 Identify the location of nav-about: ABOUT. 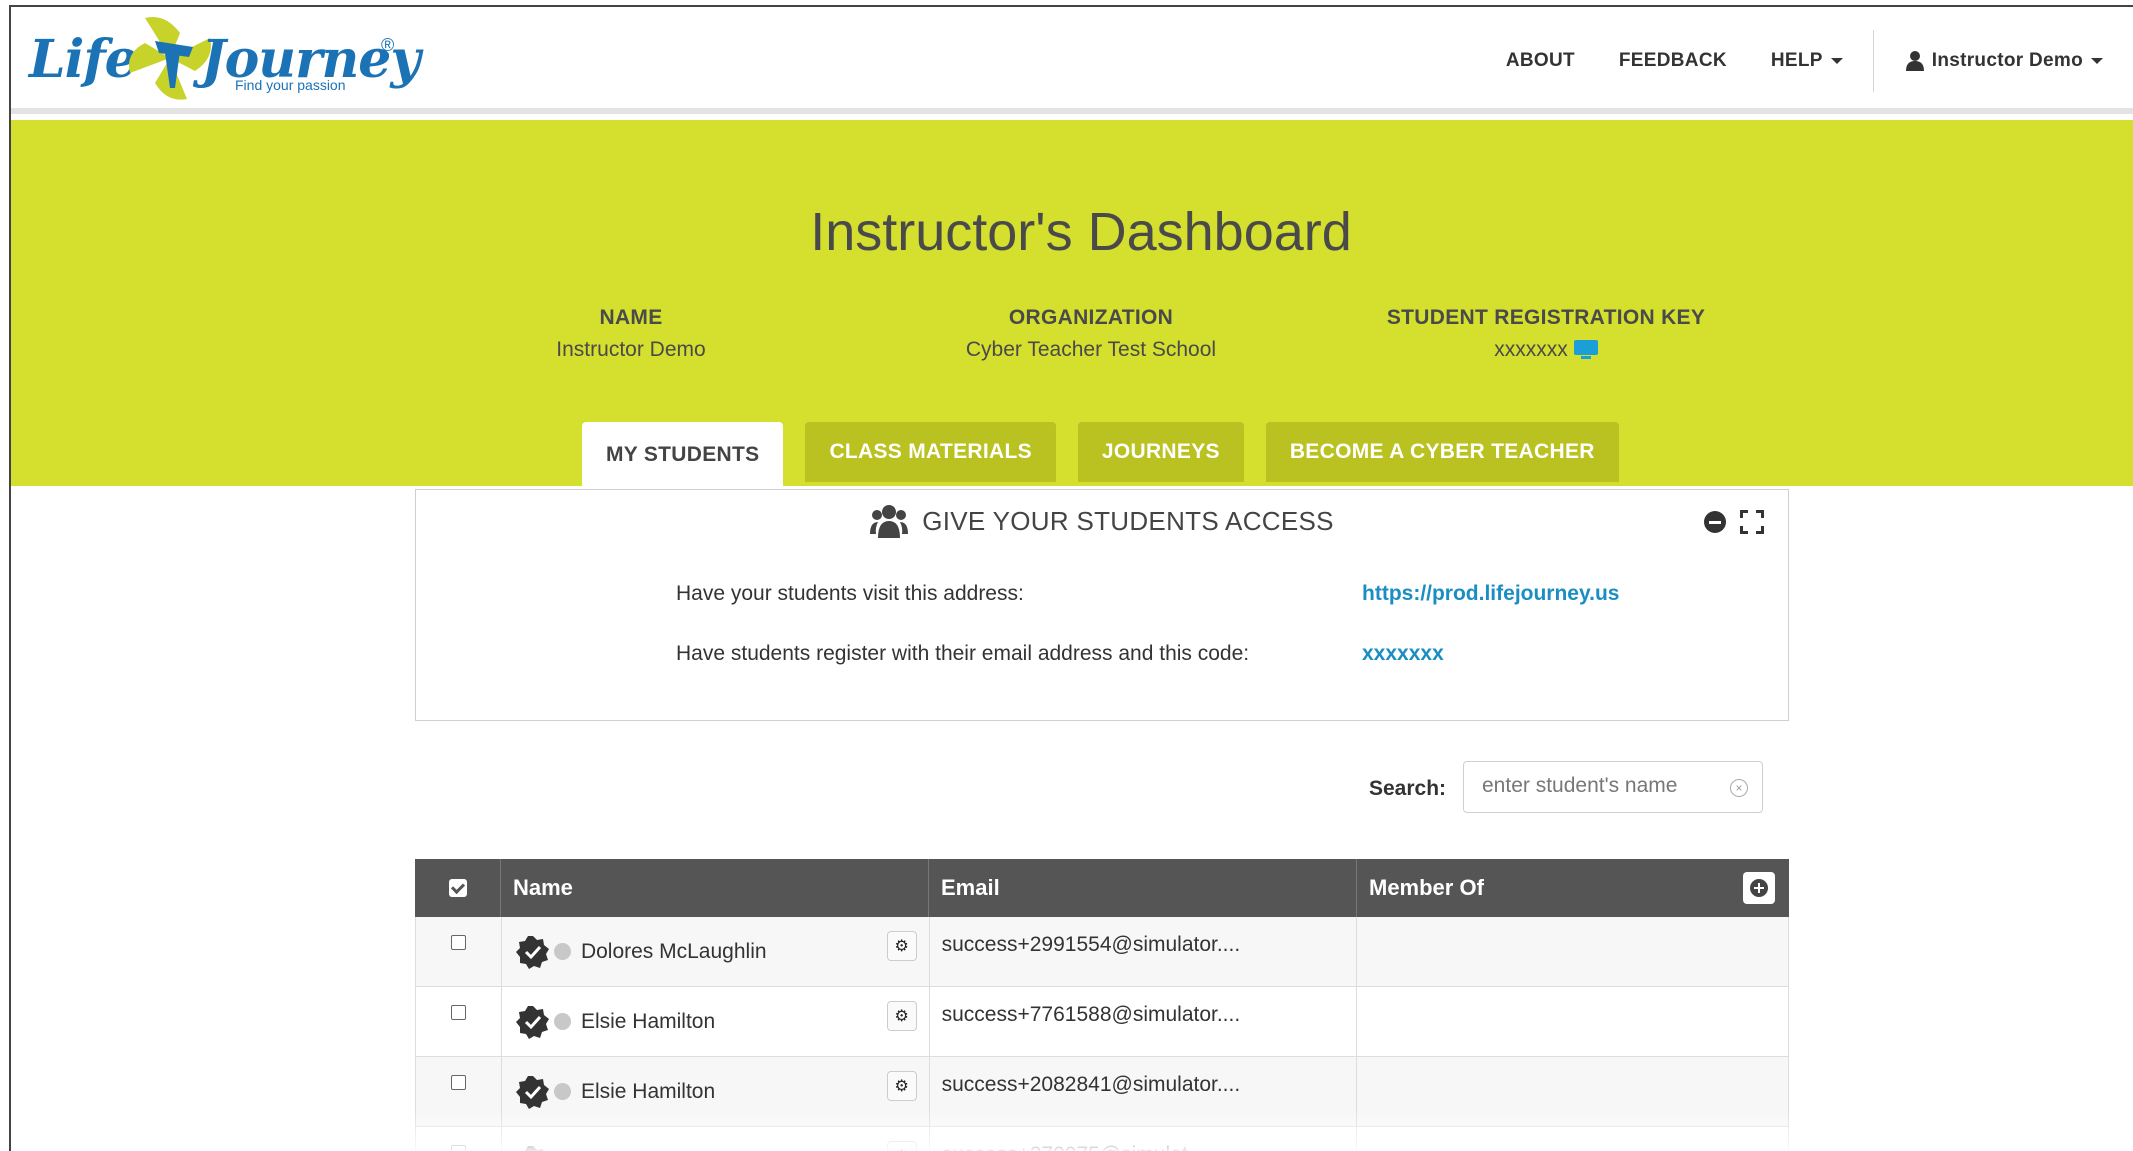
(1540, 61).